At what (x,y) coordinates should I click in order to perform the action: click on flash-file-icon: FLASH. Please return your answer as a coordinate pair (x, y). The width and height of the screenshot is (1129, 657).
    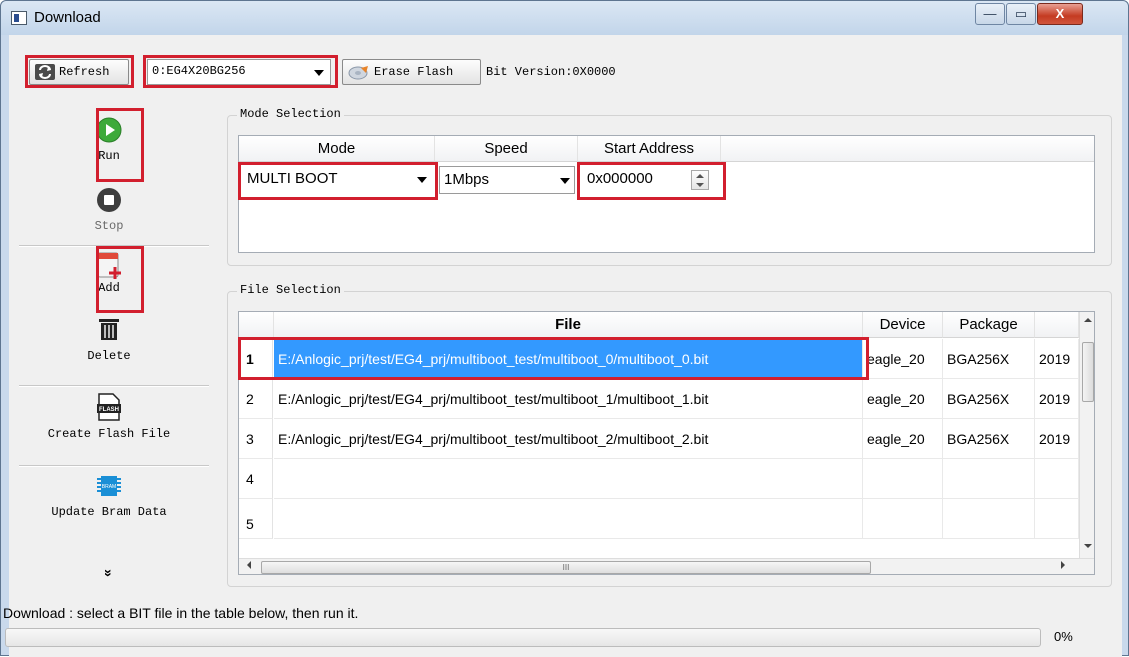
    Looking at the image, I should click on (109, 407).